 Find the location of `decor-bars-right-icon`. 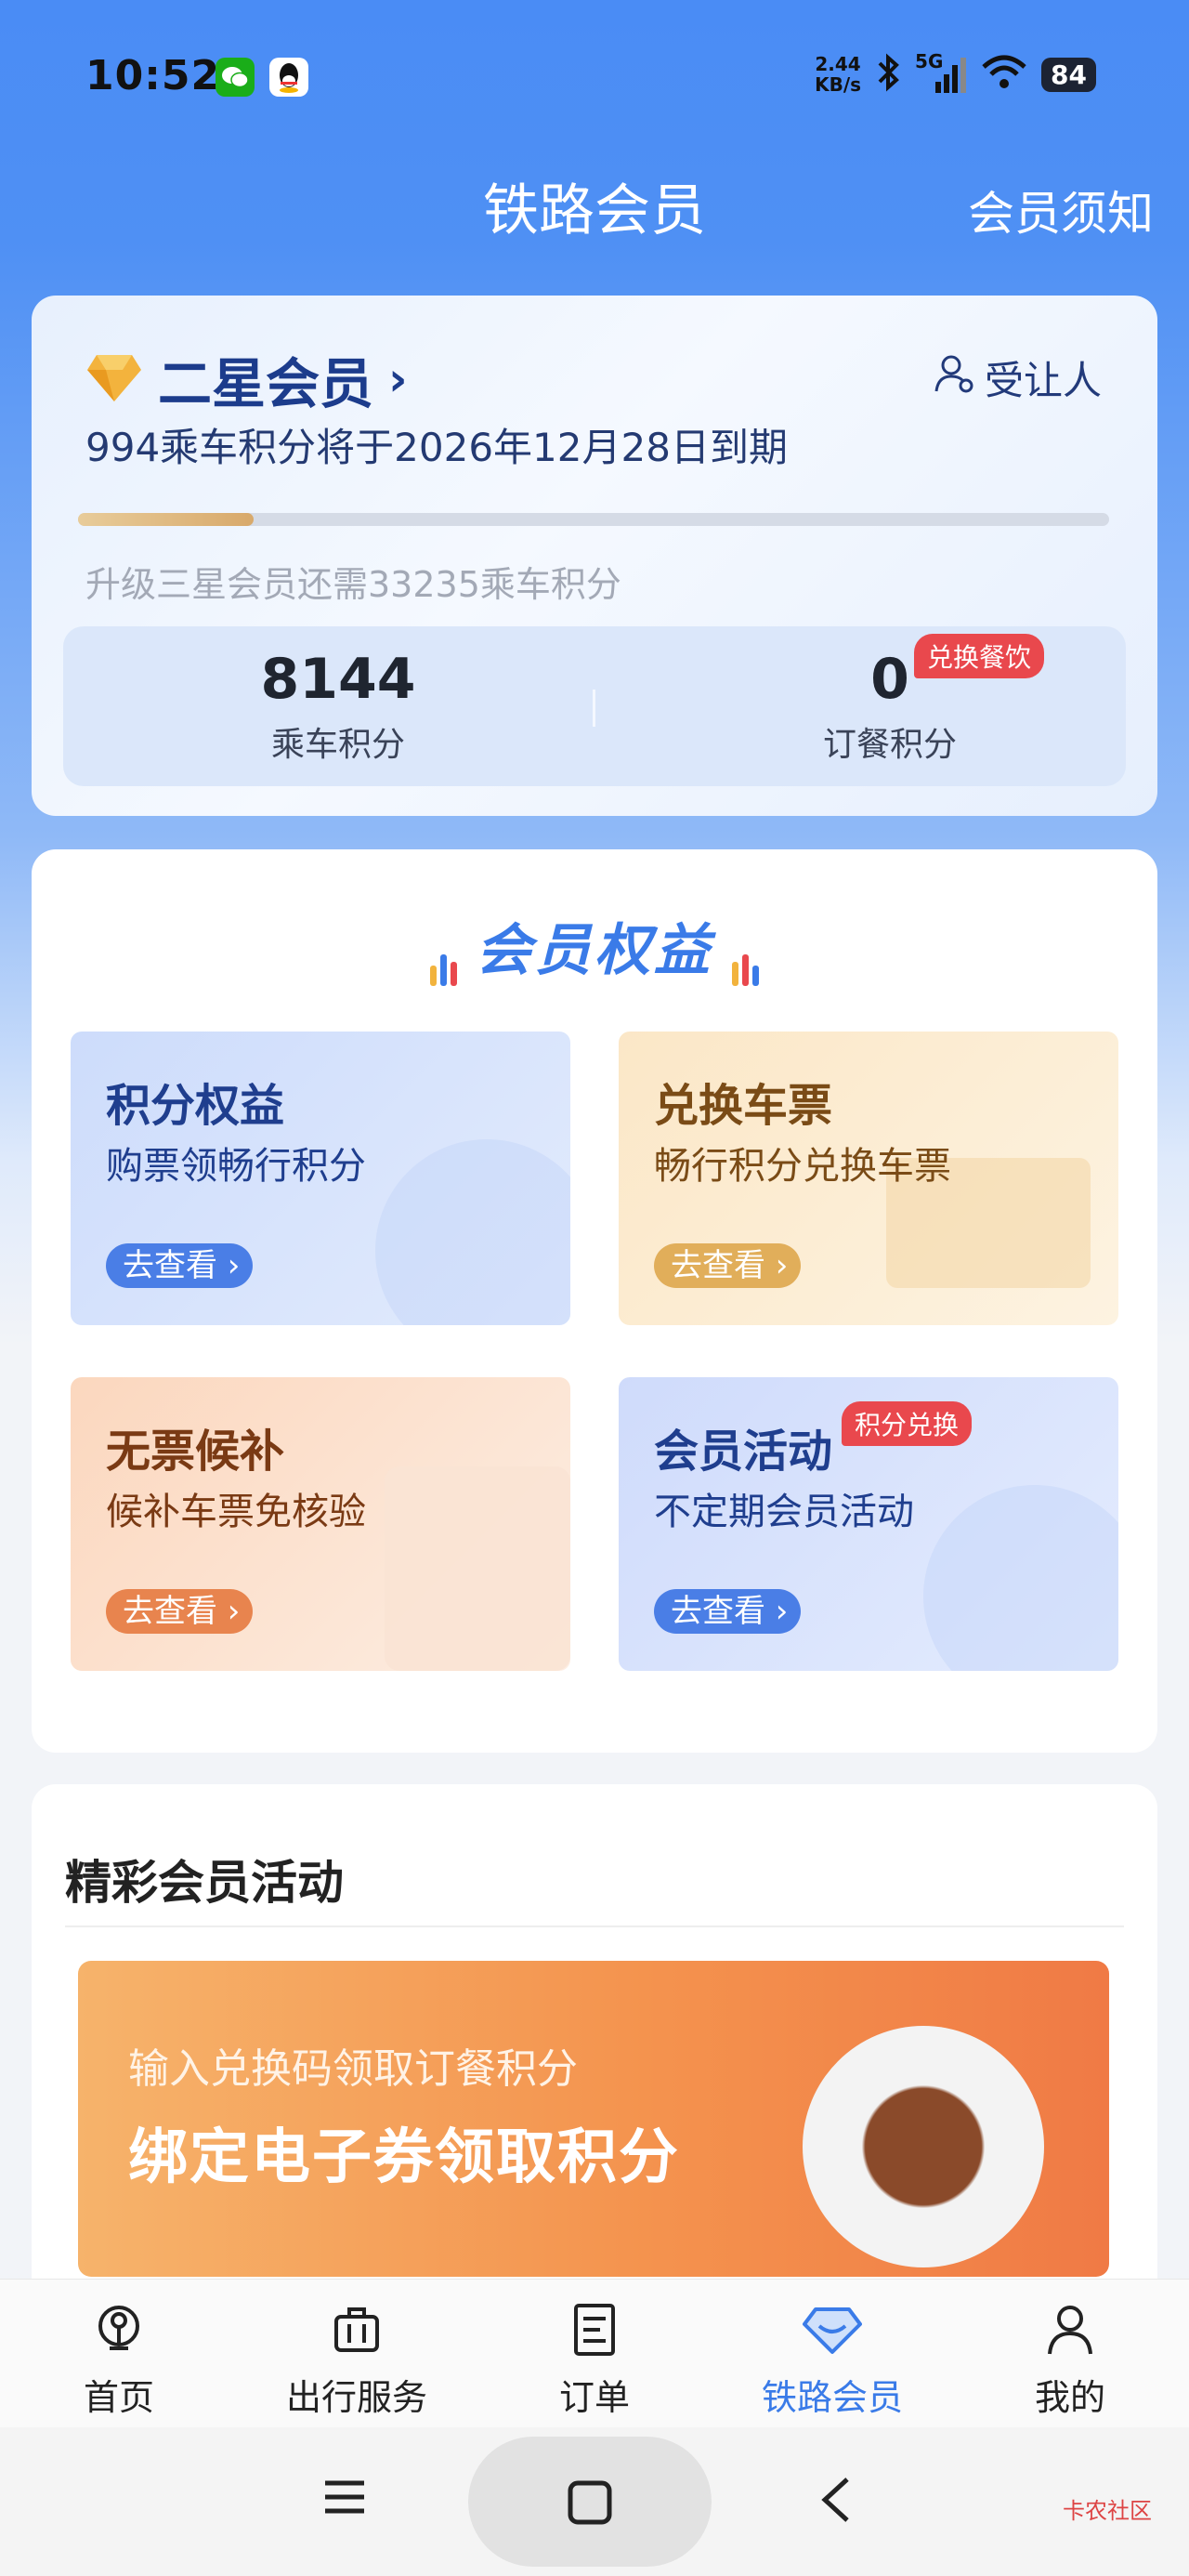

decor-bars-right-icon is located at coordinates (746, 954).